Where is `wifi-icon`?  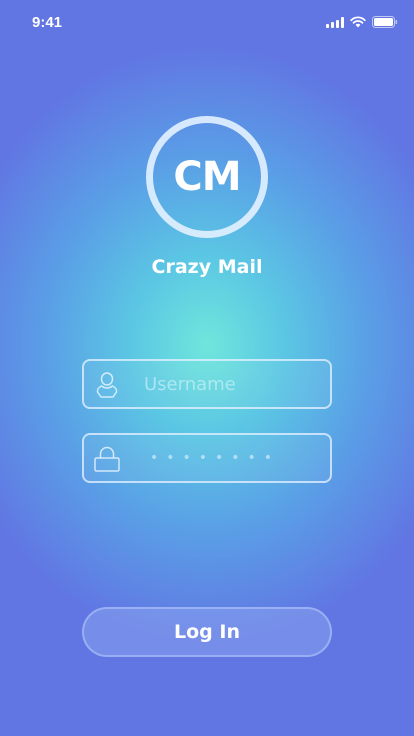
wifi-icon is located at coordinates (358, 22).